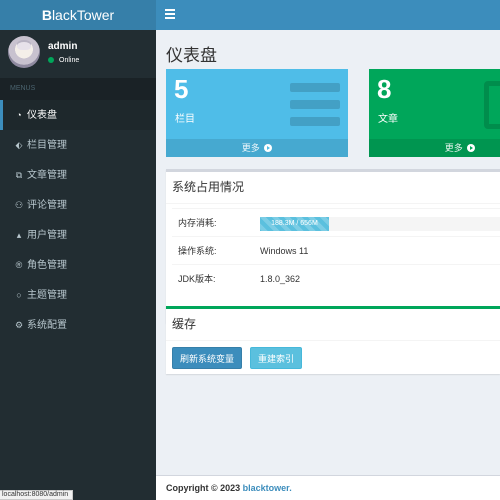  I want to click on user-status: Online, so click(63, 60).